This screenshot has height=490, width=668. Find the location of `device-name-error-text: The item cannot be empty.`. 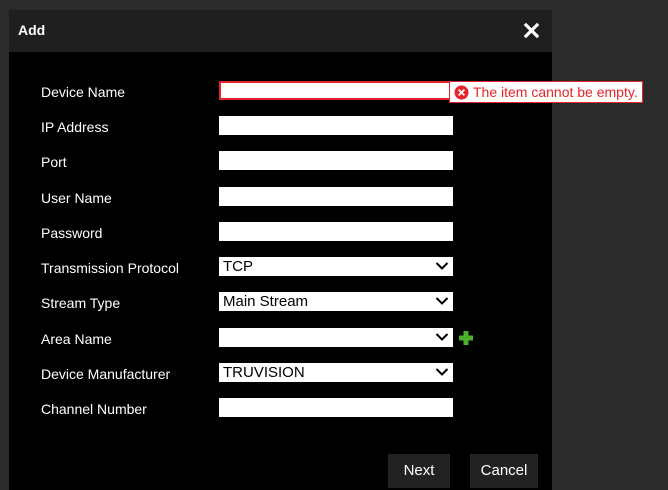

device-name-error-text: The item cannot be empty. is located at coordinates (555, 92).